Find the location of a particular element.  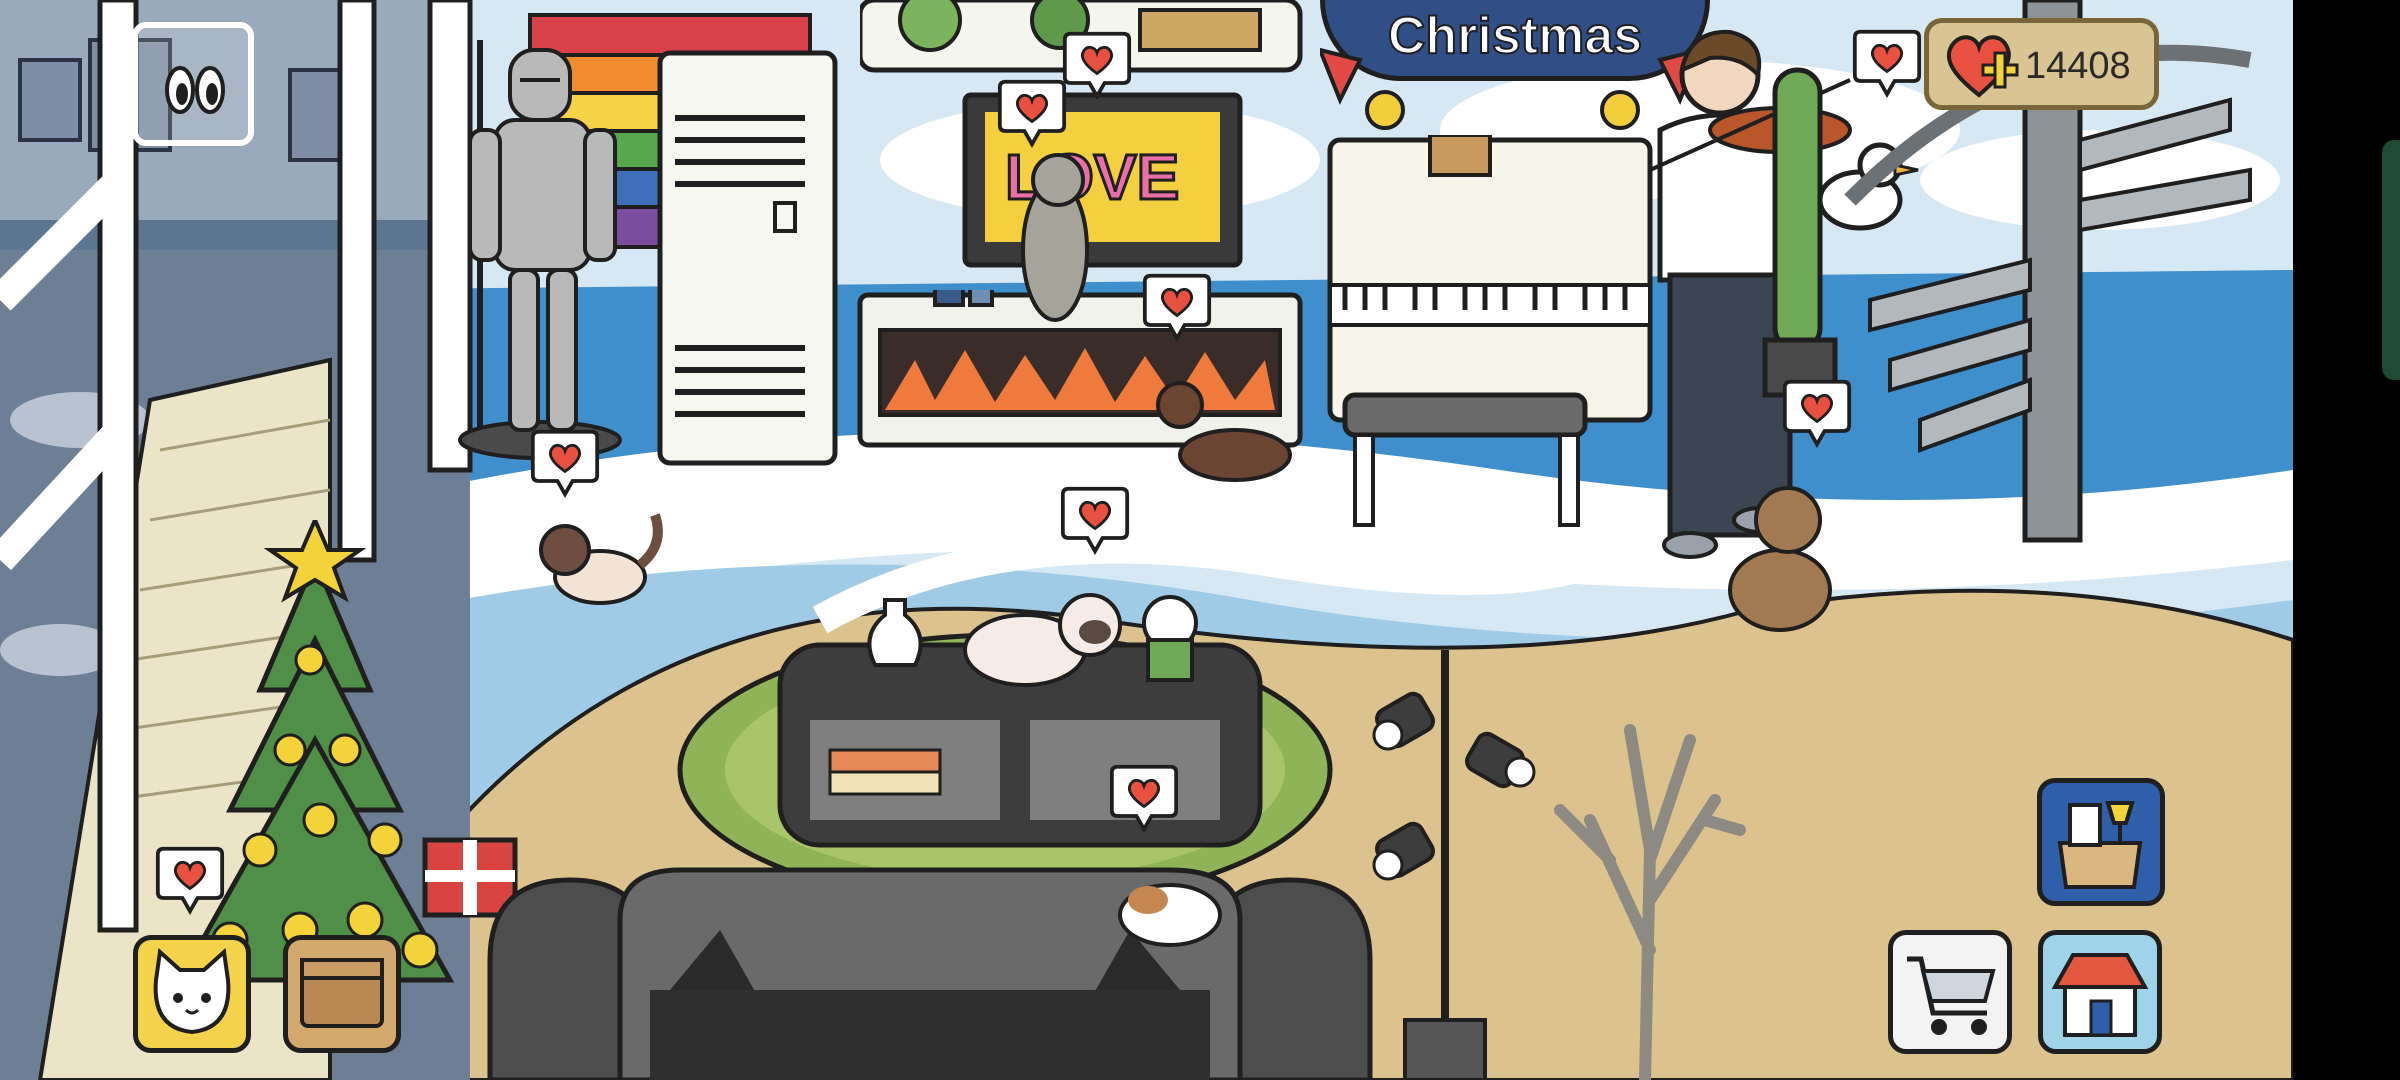

menu-button is located at coordinates (193, 84).